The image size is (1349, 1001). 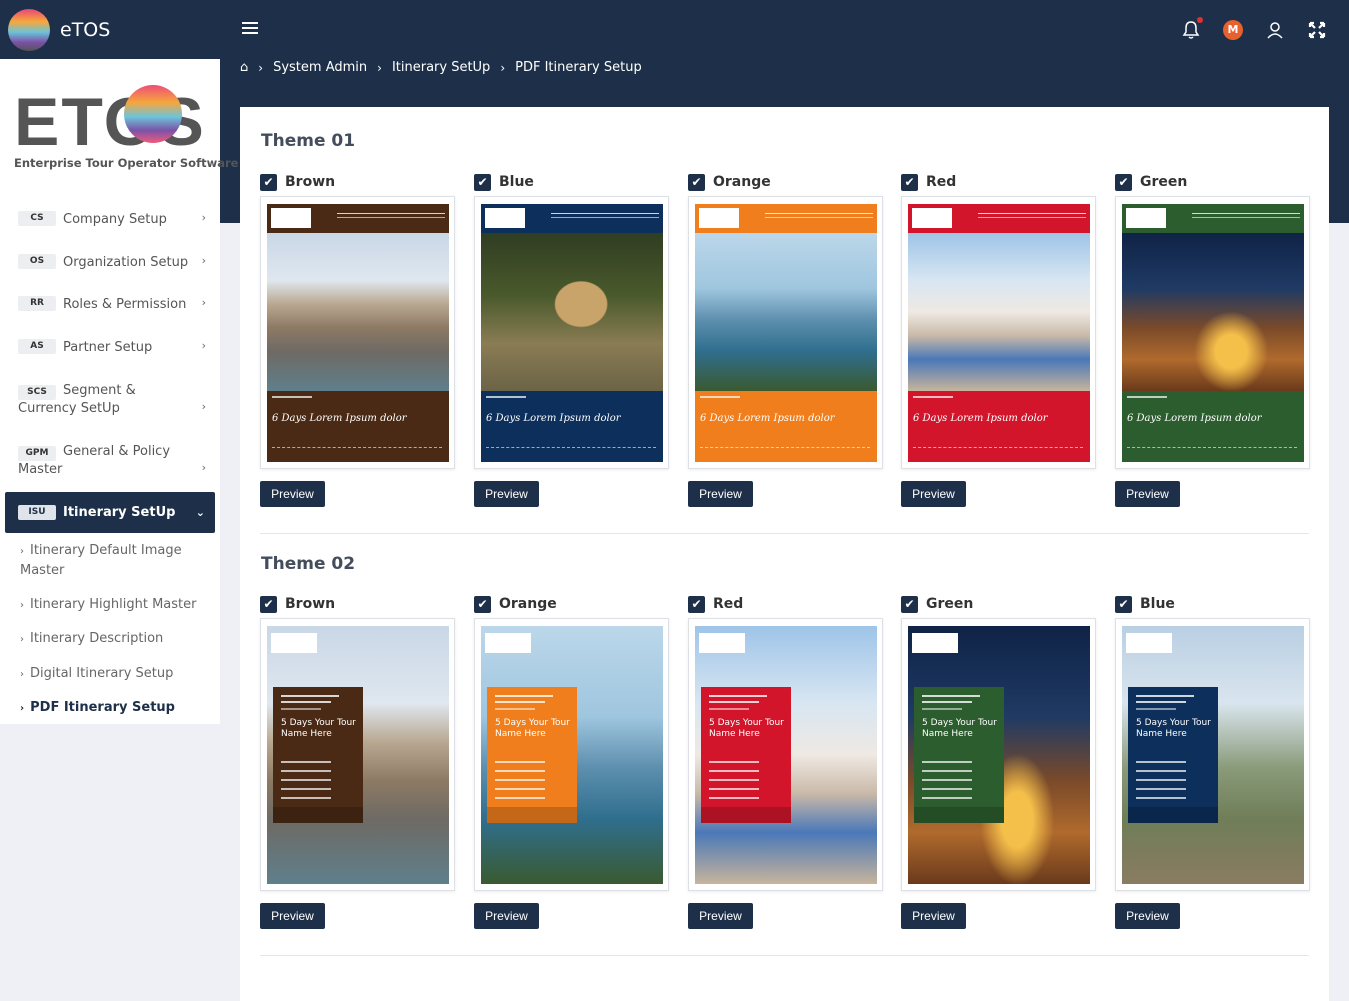 I want to click on sidebar-item-itinerary-setup: ISU Itinerary SetUp ⌄, so click(x=110, y=512).